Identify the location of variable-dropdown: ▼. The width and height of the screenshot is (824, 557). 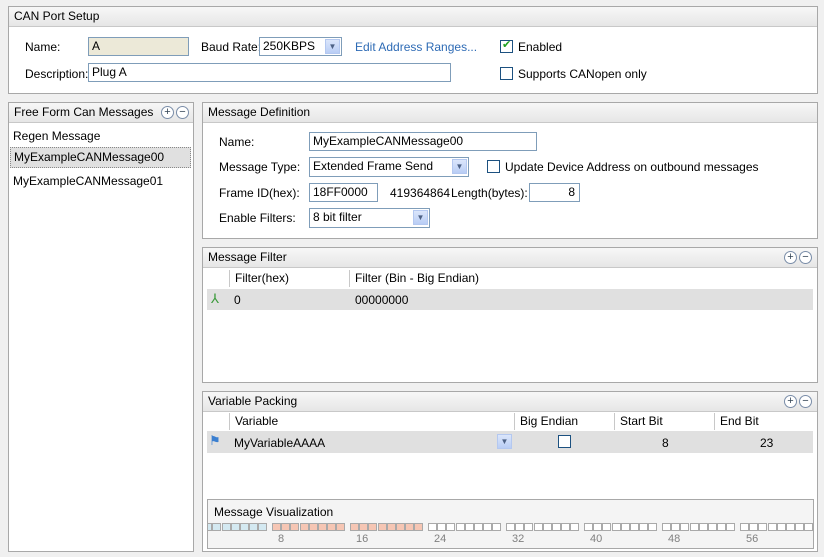
(504, 441).